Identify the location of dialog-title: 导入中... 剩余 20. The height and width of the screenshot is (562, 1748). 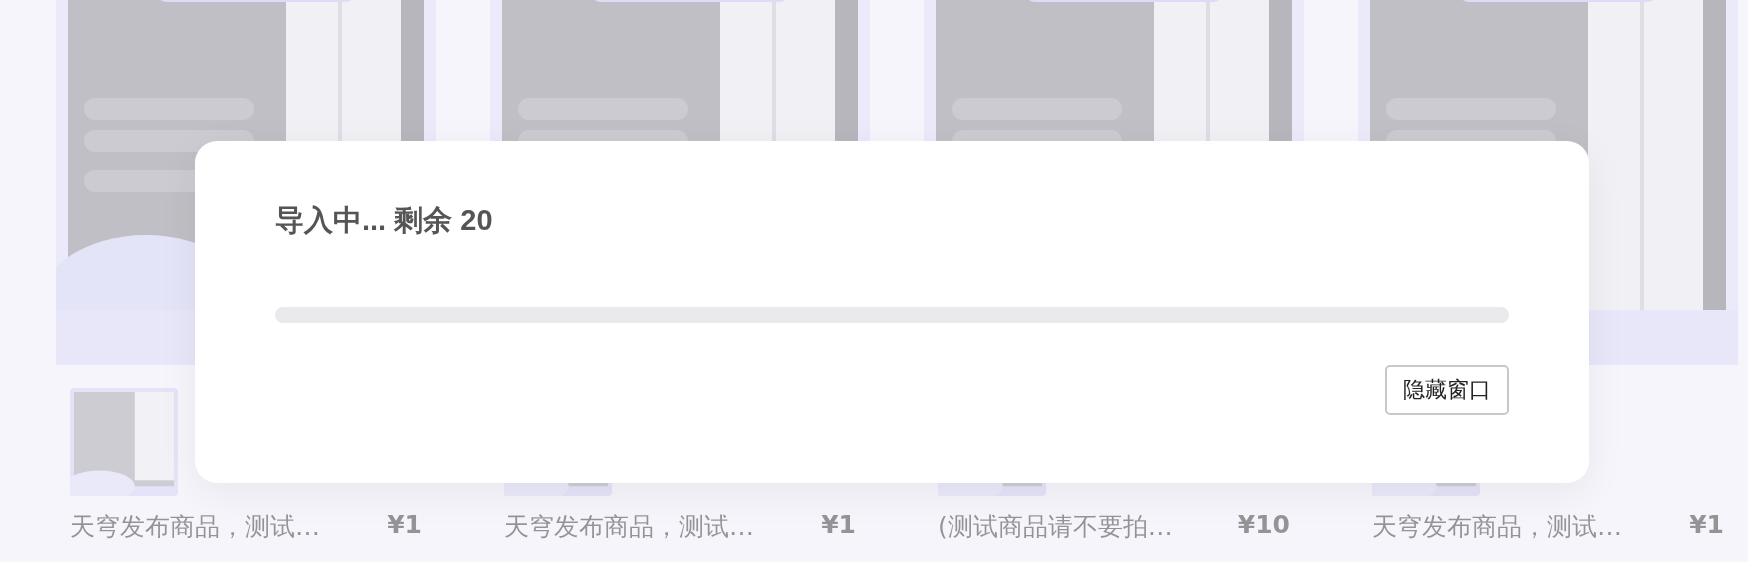
(384, 220).